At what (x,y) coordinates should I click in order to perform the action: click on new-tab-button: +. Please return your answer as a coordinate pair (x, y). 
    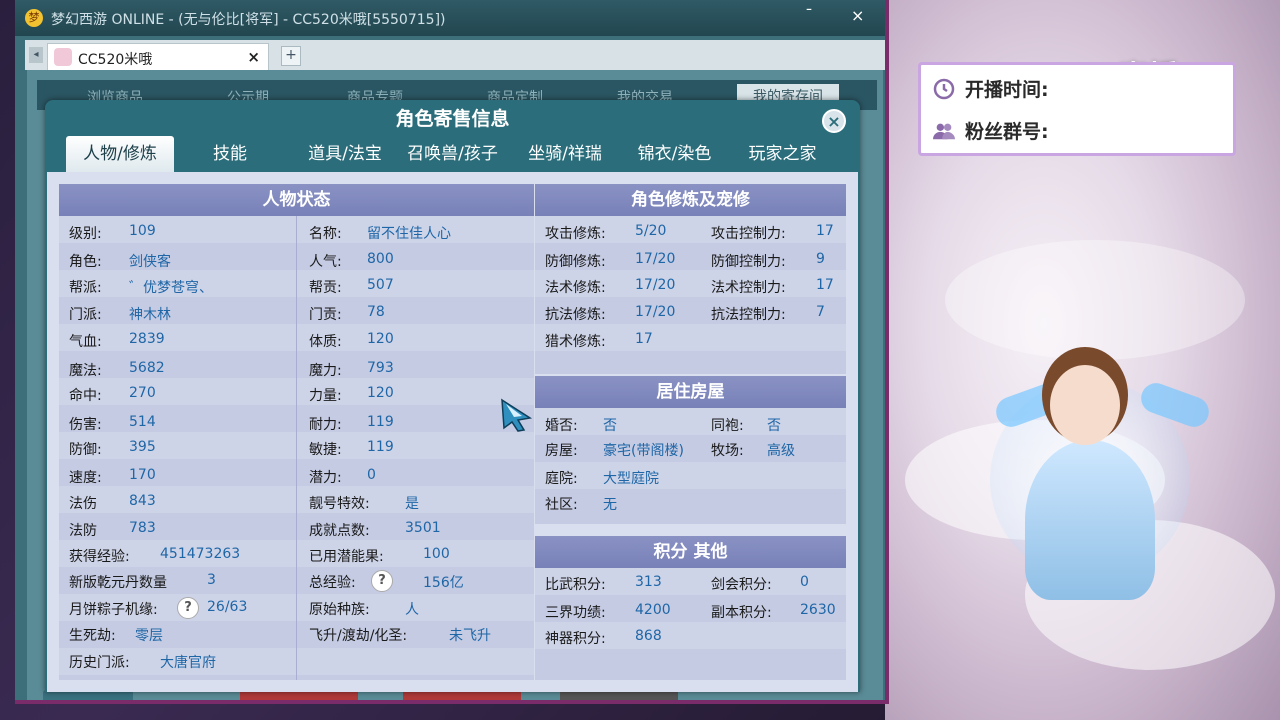
    Looking at the image, I should click on (291, 56).